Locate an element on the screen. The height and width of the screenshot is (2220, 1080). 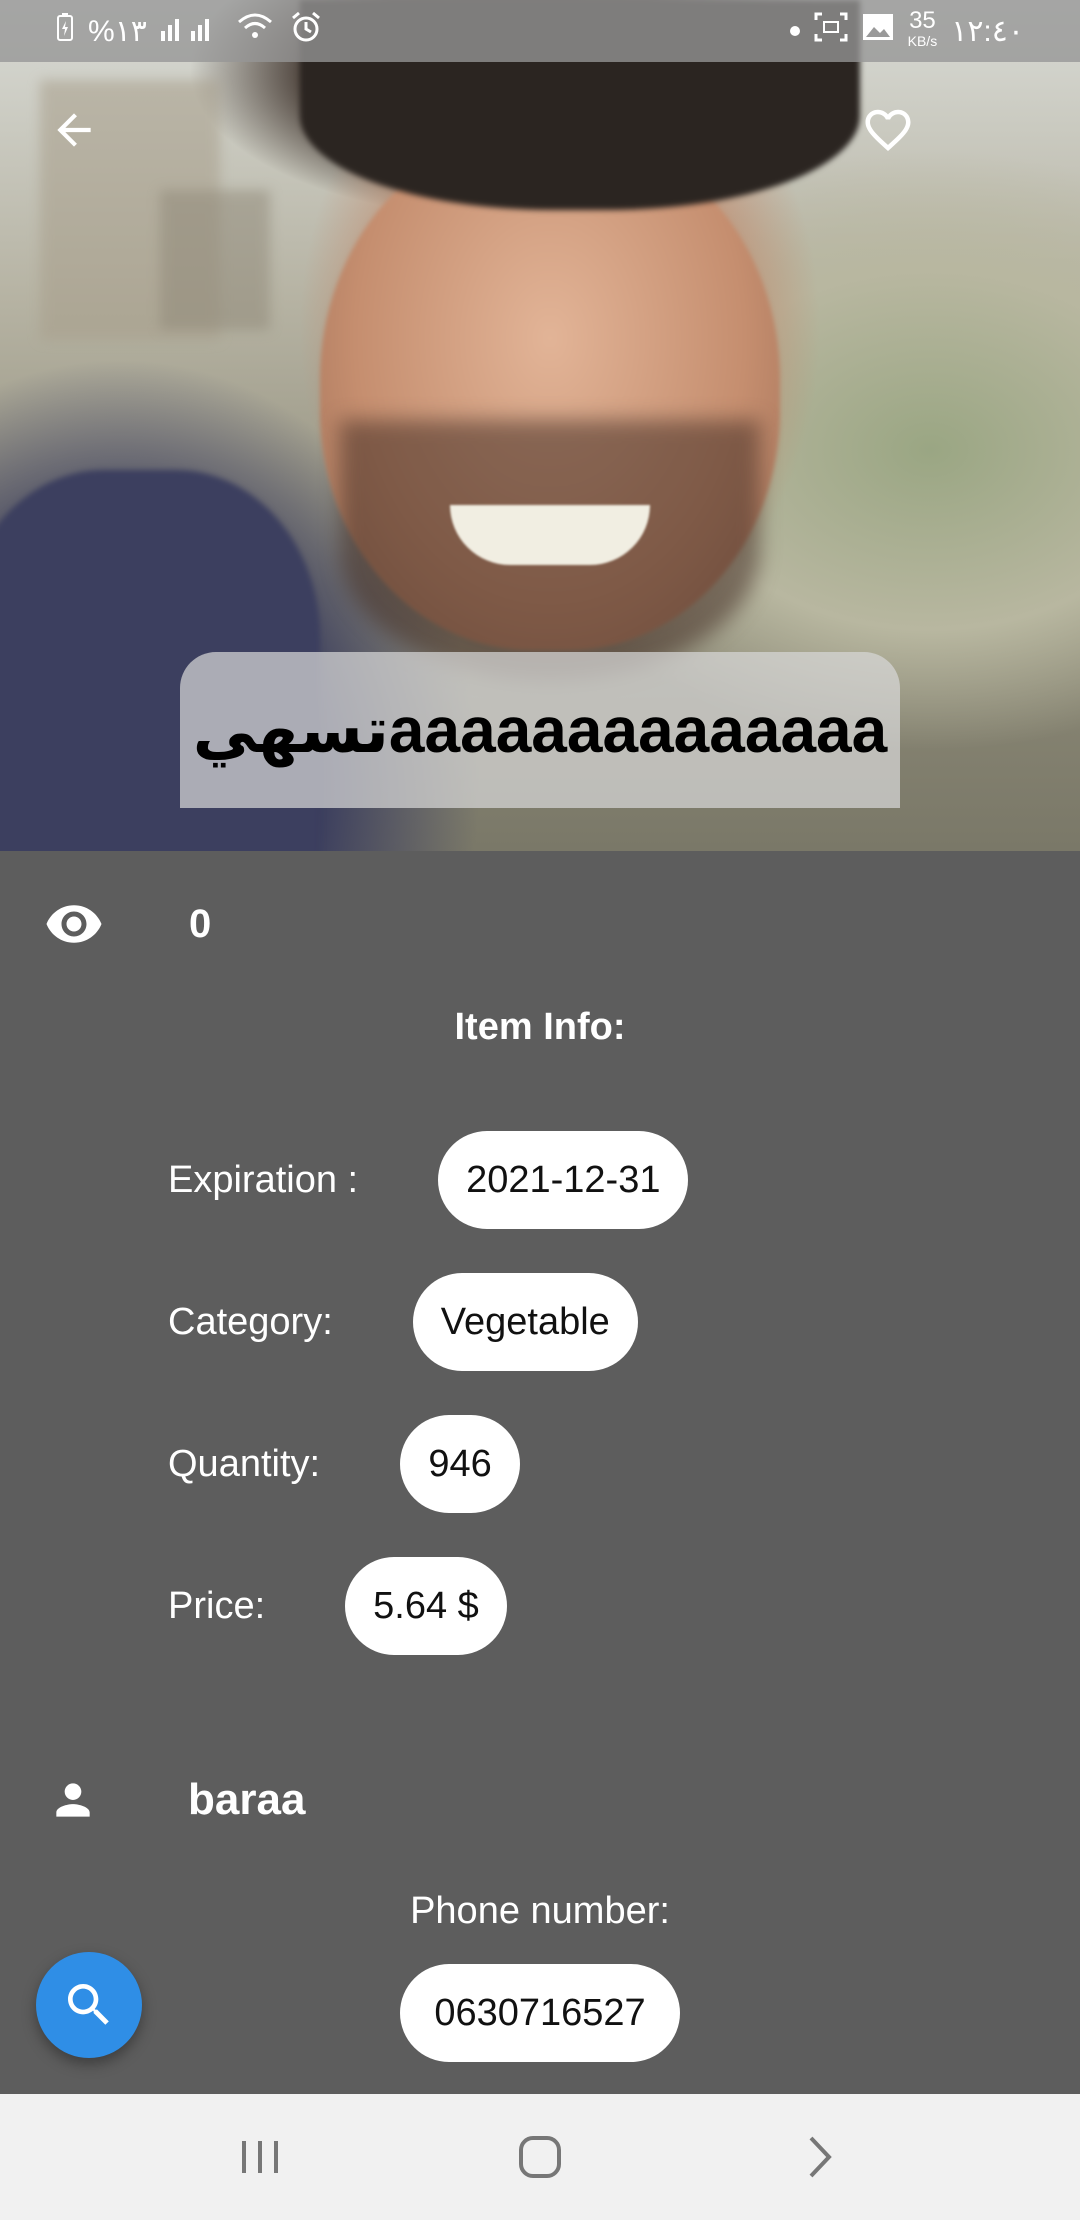
arrow-back-icon is located at coordinates (74, 130).